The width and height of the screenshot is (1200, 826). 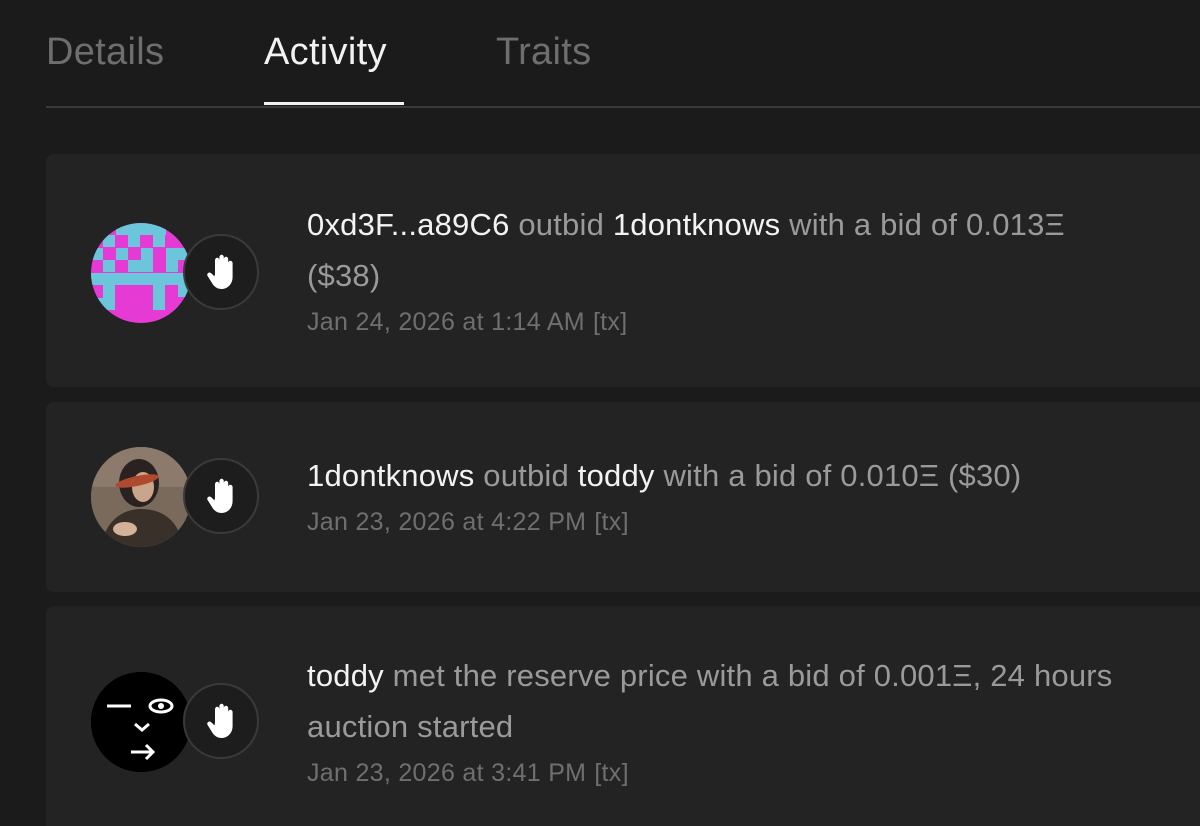 I want to click on face-glyph-avatar-icon, so click(x=141, y=722).